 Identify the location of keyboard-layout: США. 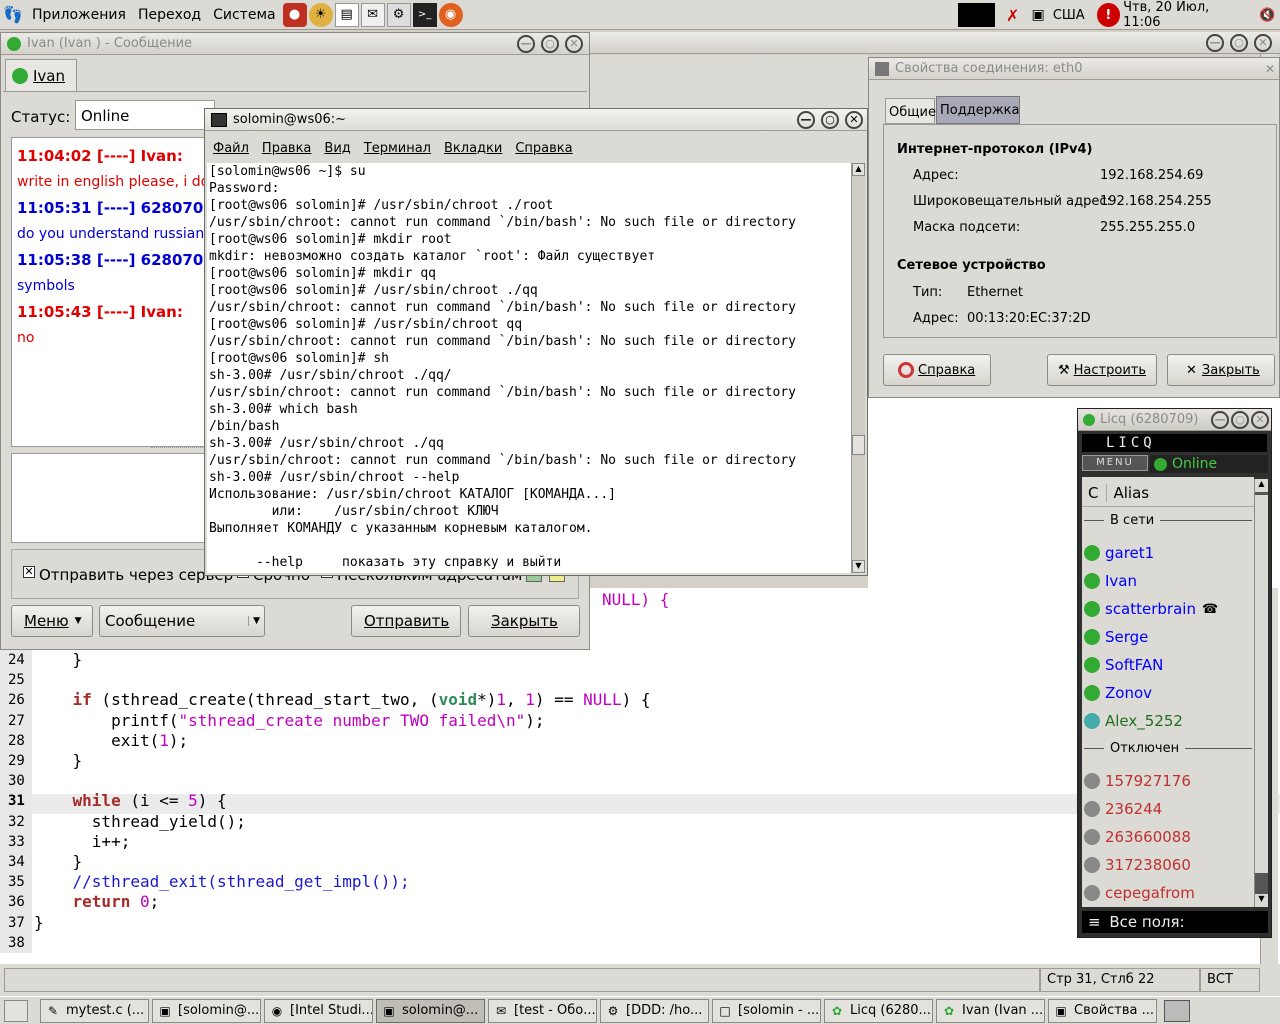
(1069, 15).